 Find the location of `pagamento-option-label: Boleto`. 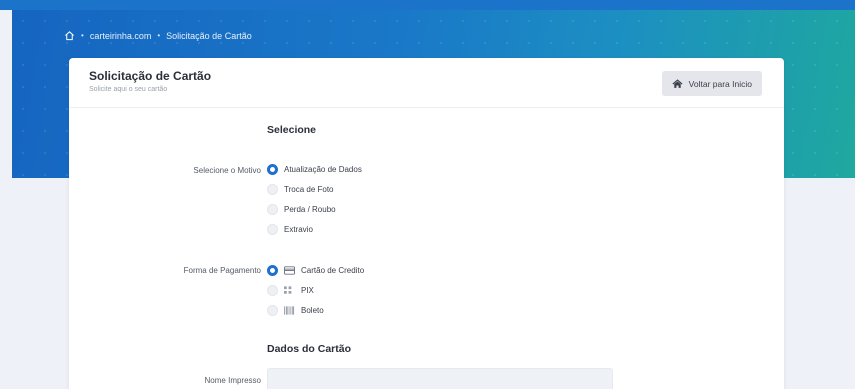

pagamento-option-label: Boleto is located at coordinates (312, 310).